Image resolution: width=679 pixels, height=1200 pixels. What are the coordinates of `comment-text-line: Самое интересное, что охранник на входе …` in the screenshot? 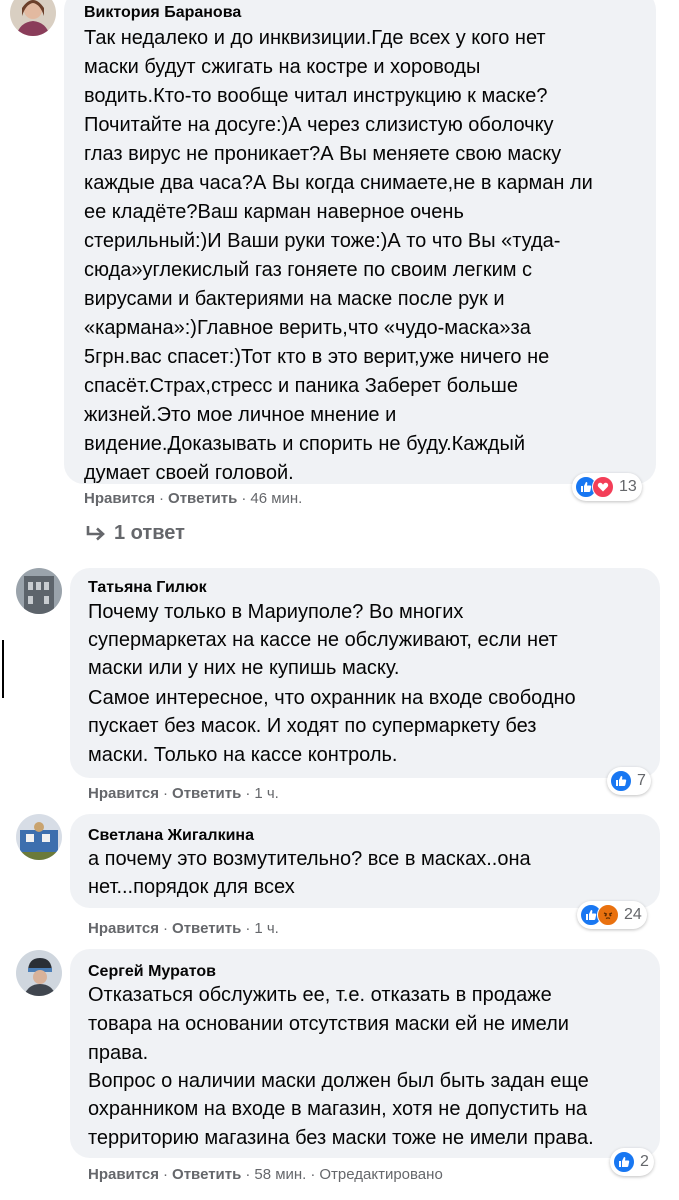 It's located at (332, 698).